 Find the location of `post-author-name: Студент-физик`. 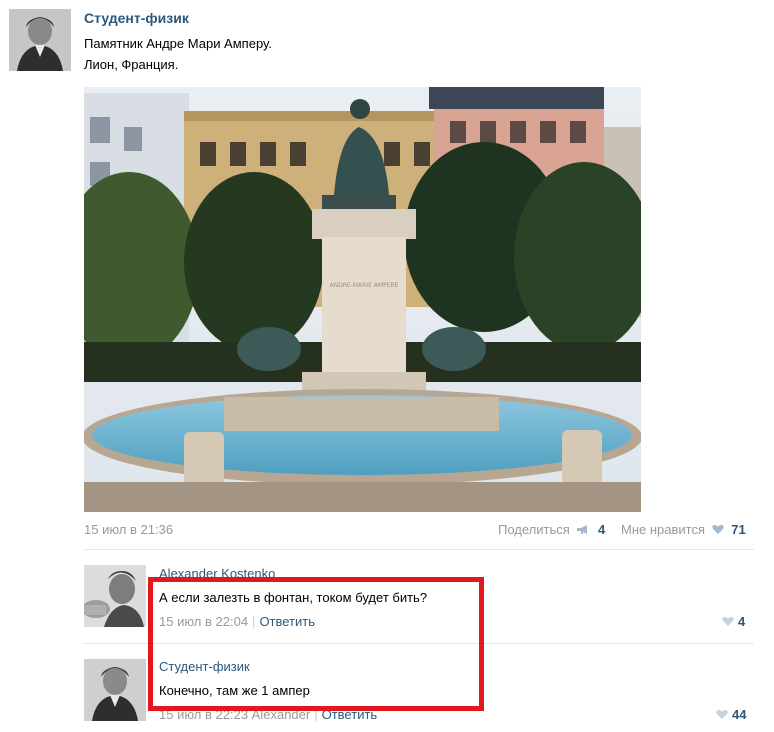

post-author-name: Студент-физик is located at coordinates (136, 18).